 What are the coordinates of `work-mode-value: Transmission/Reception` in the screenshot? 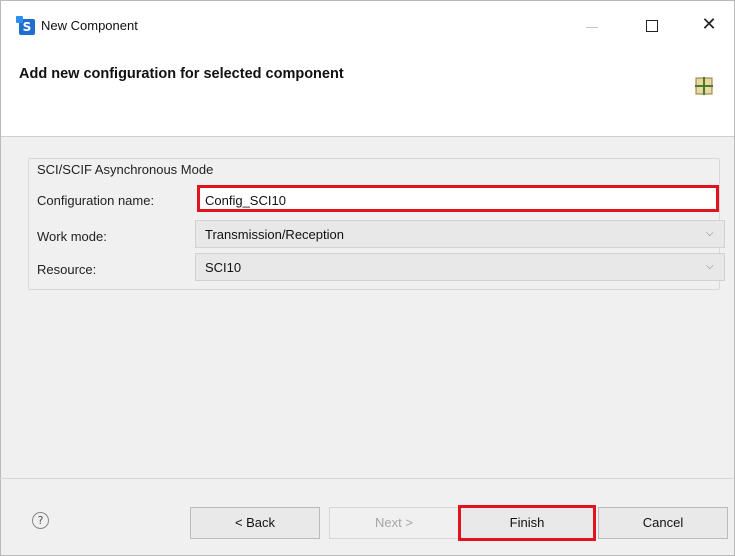 It's located at (274, 234).